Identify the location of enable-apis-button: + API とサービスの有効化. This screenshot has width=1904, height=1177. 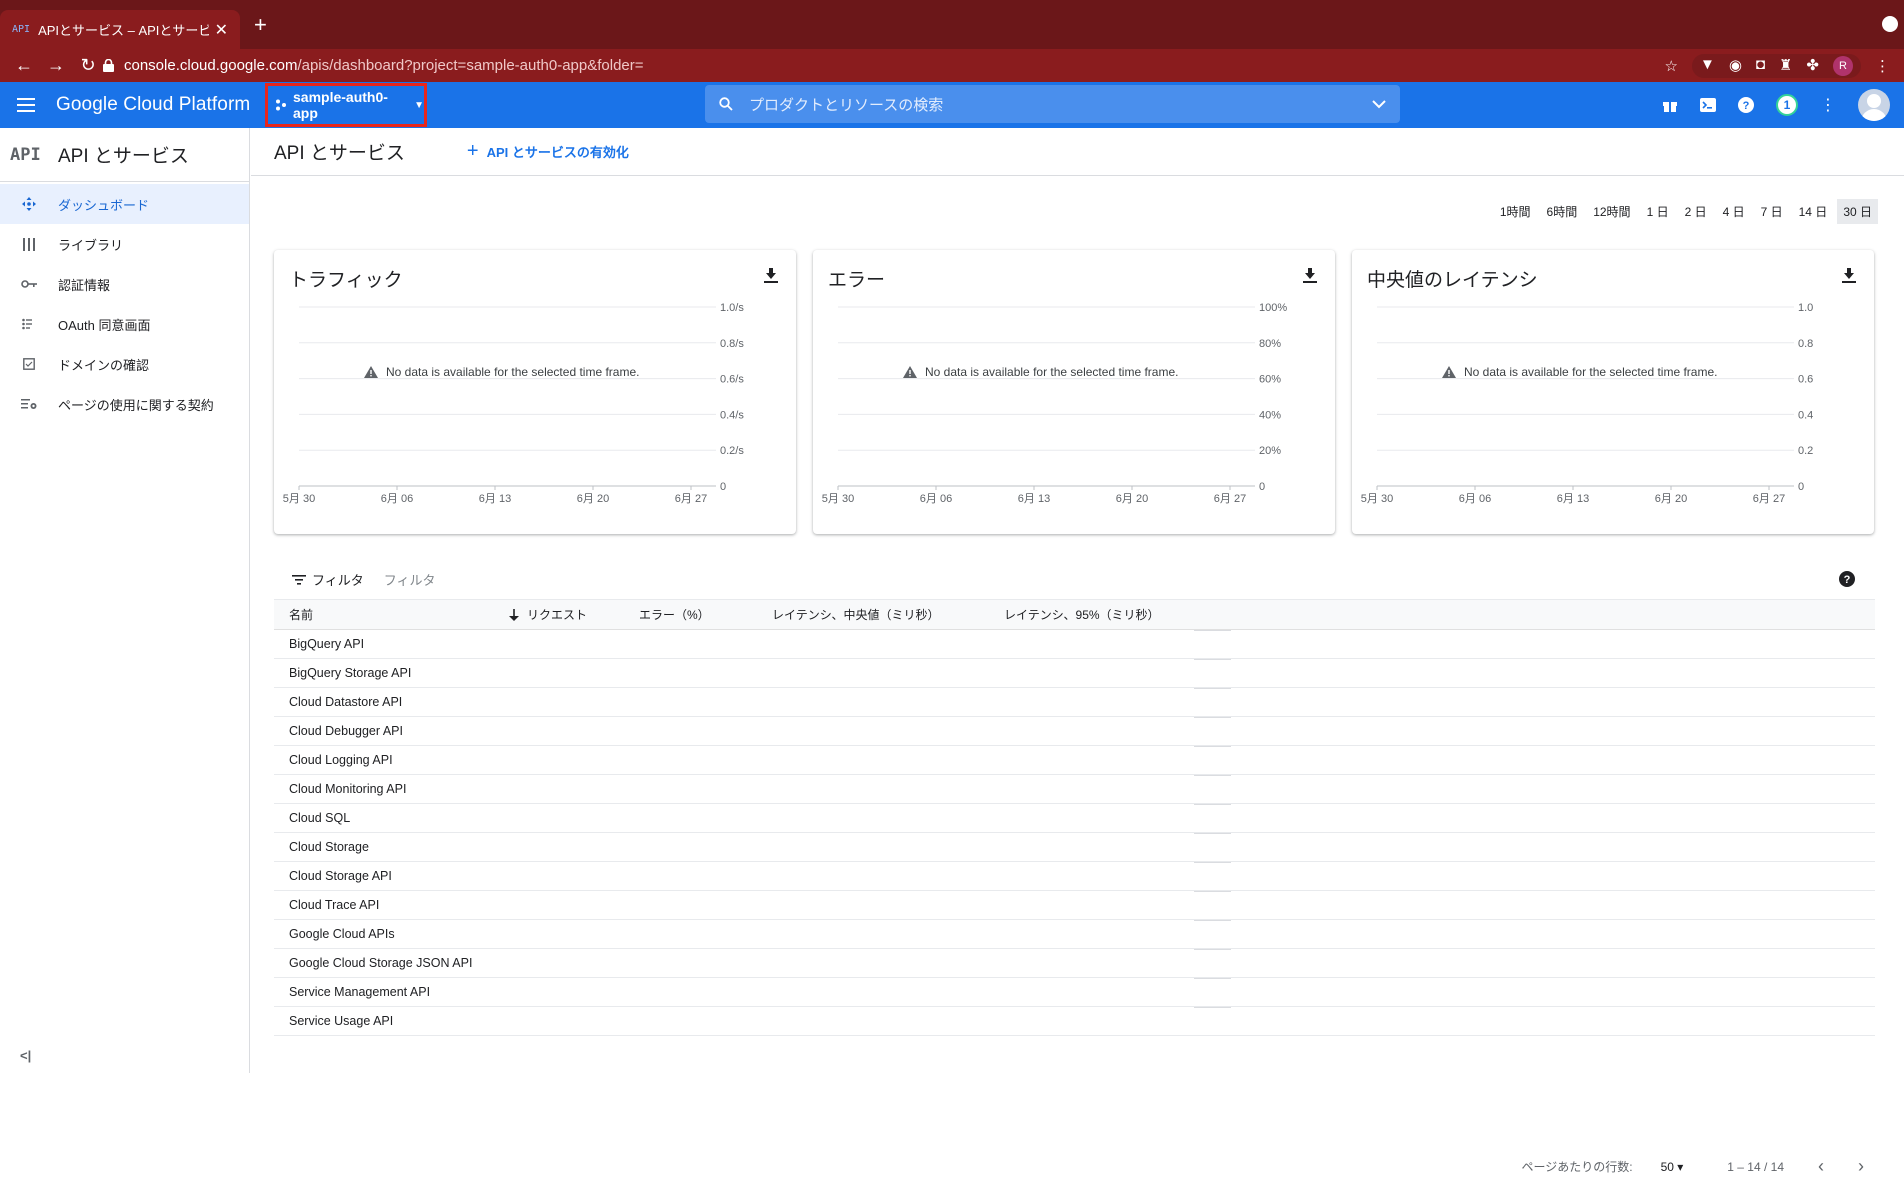
(548, 151).